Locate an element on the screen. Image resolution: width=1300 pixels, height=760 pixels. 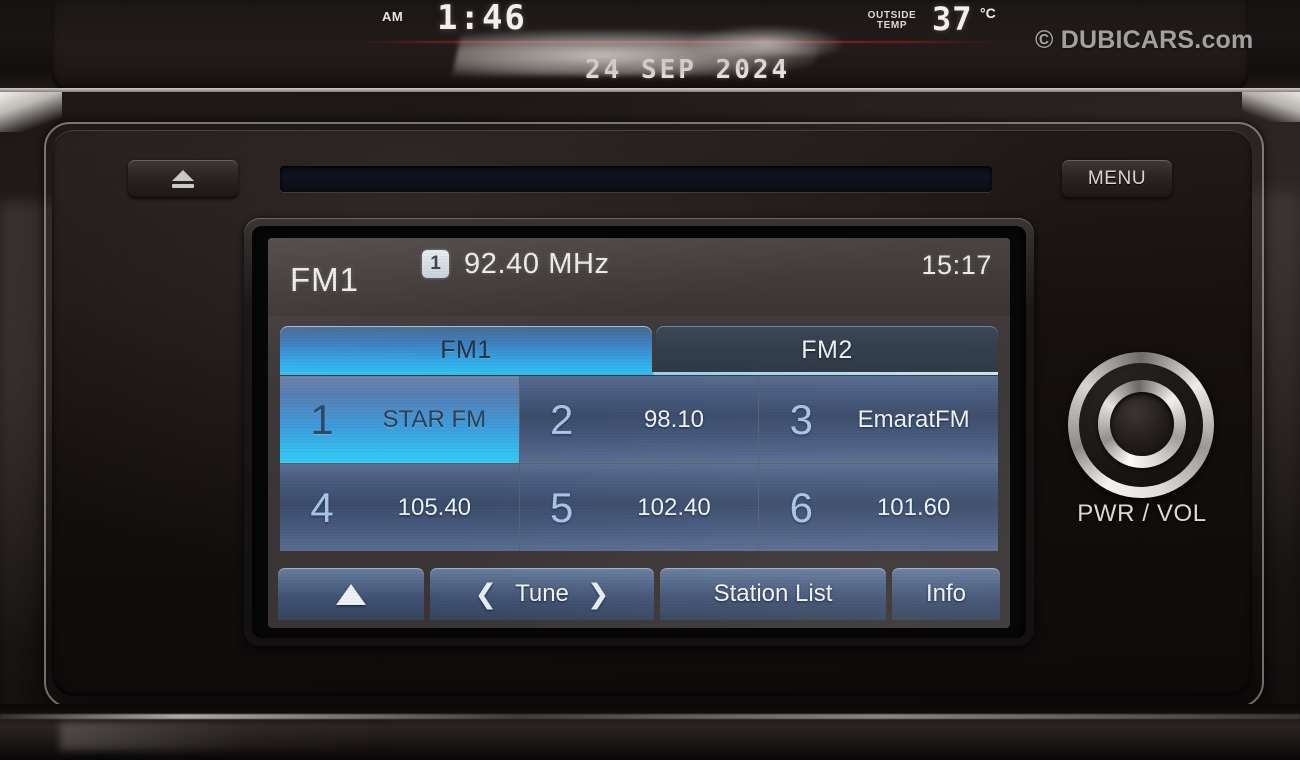
knob-face is located at coordinates (1142, 424).